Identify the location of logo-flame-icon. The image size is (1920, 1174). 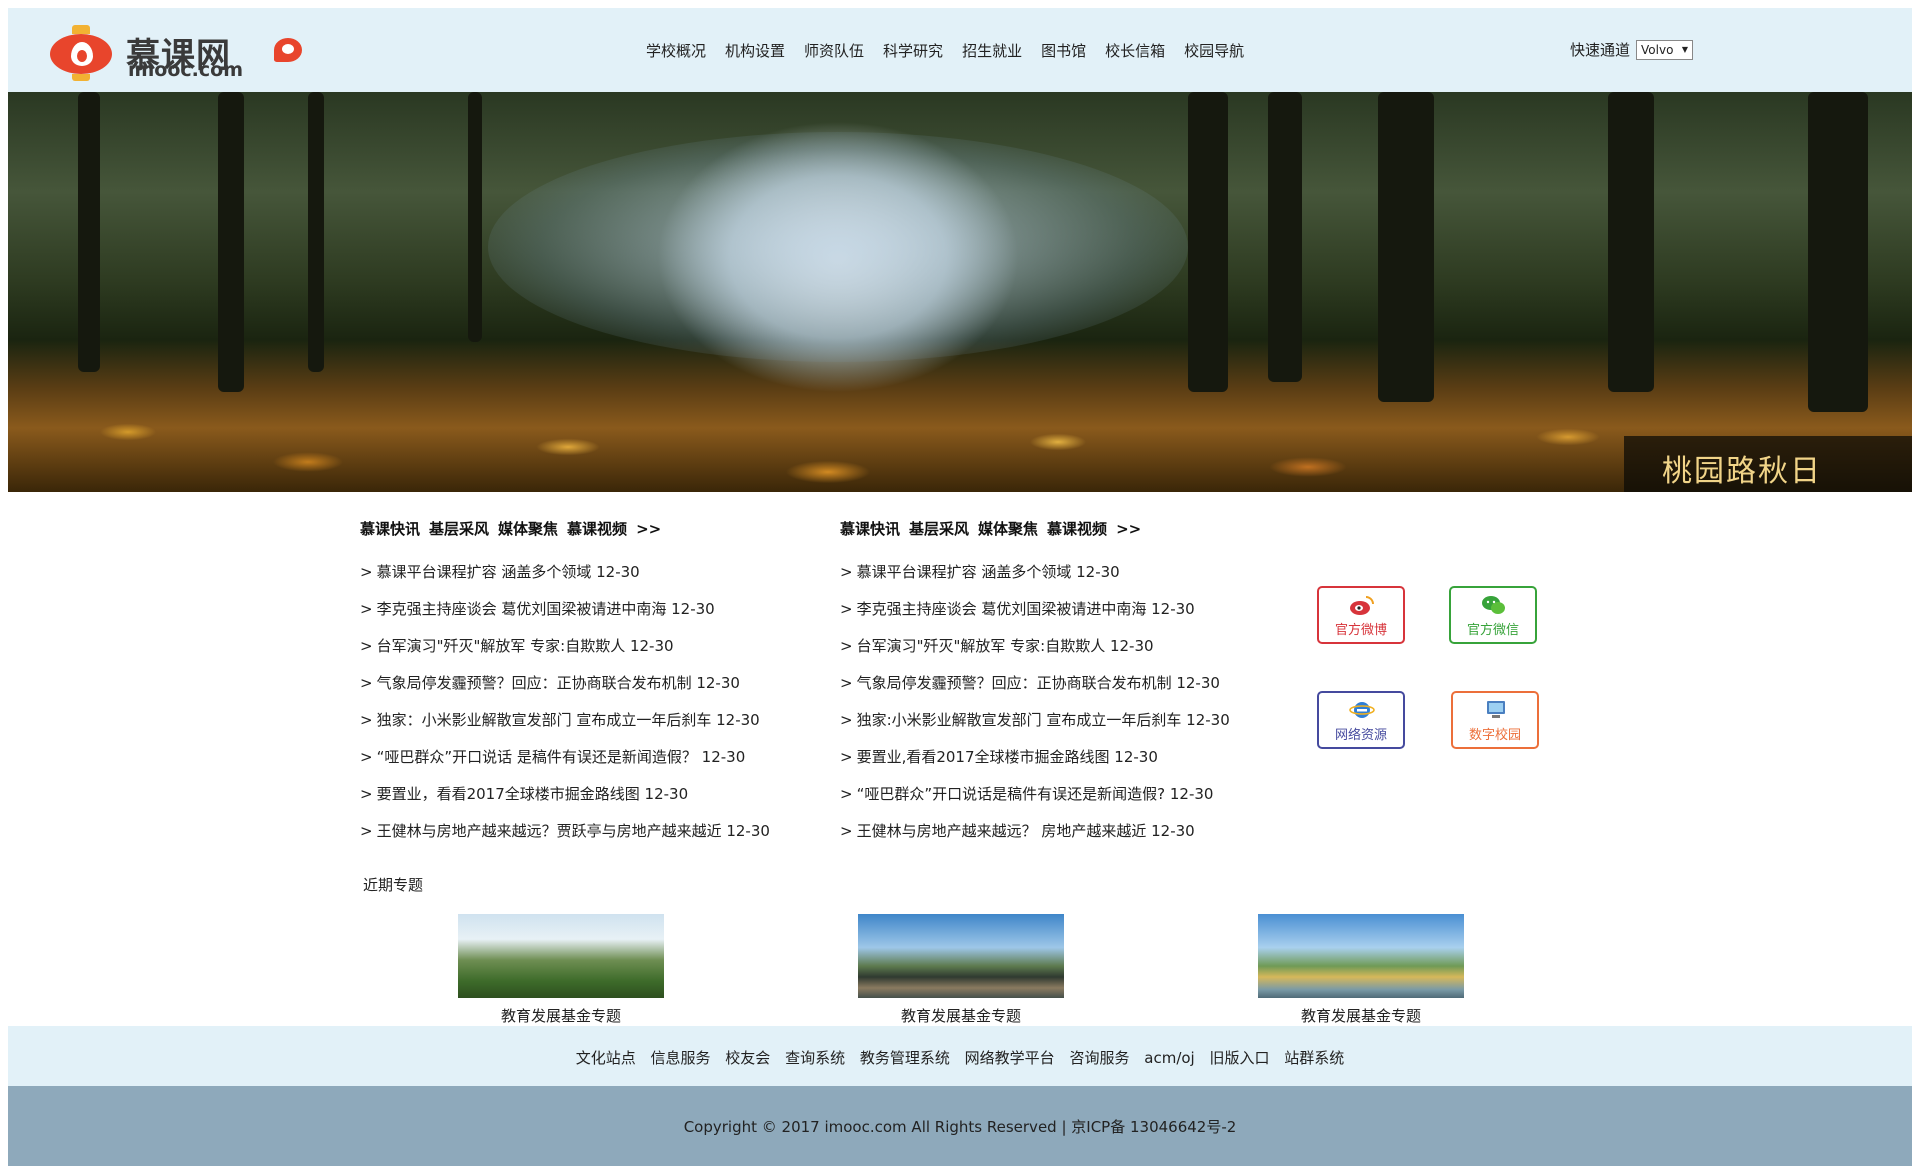
(82, 54).